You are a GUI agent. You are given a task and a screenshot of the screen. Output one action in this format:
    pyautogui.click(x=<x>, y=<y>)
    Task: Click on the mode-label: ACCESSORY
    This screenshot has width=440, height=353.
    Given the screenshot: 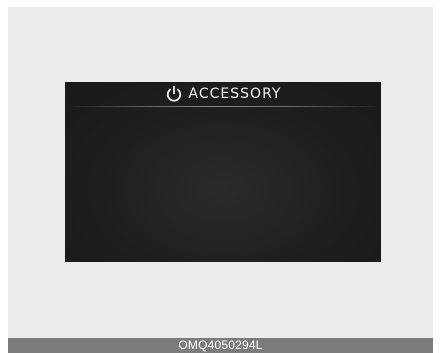 What is the action you would take?
    pyautogui.click(x=235, y=94)
    